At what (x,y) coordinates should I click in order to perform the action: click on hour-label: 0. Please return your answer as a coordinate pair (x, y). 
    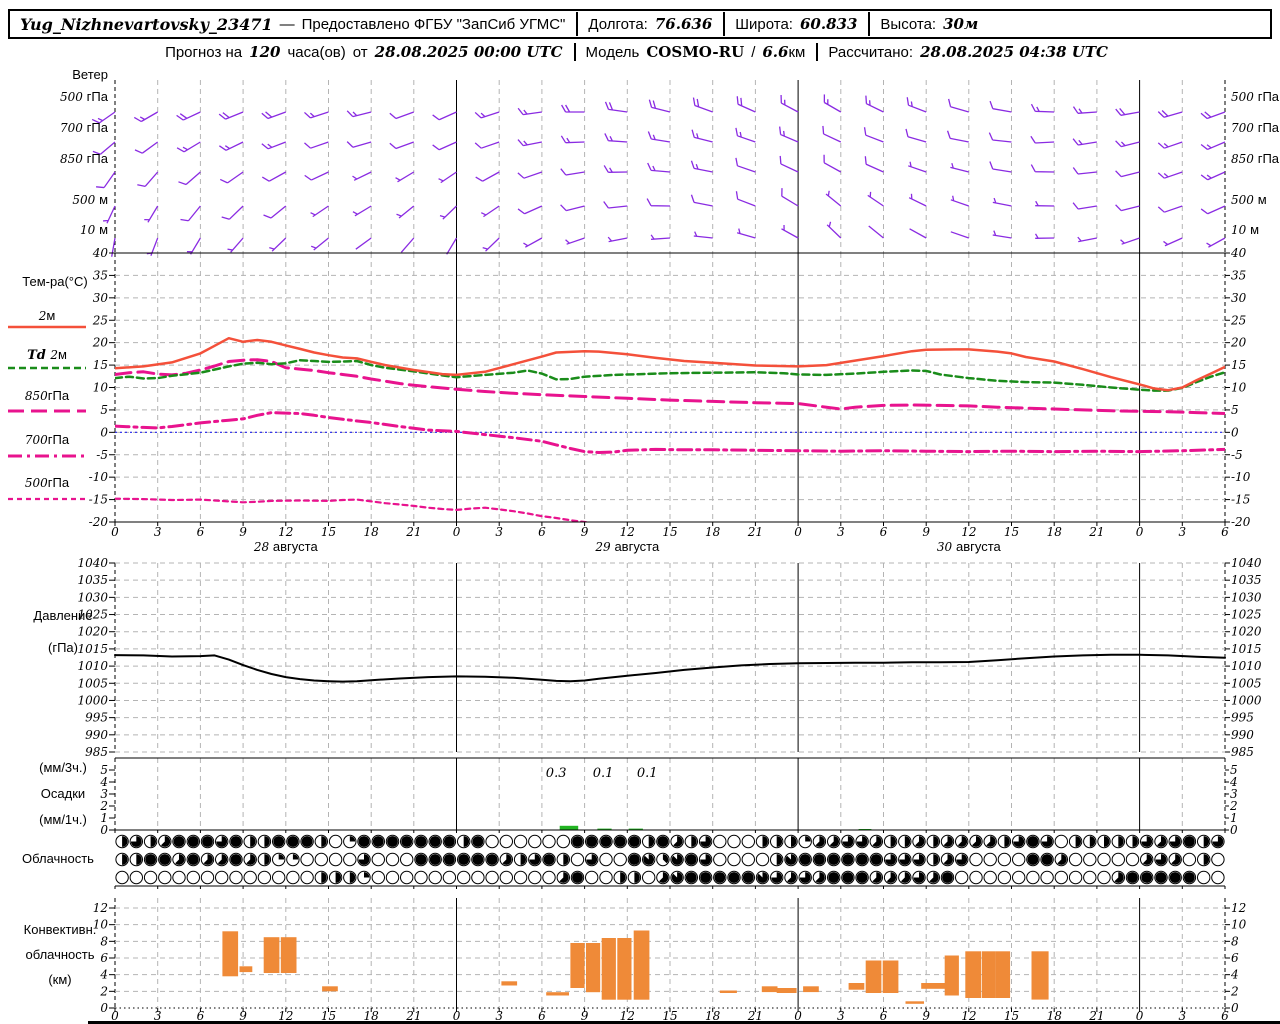
    Looking at the image, I should click on (1140, 532).